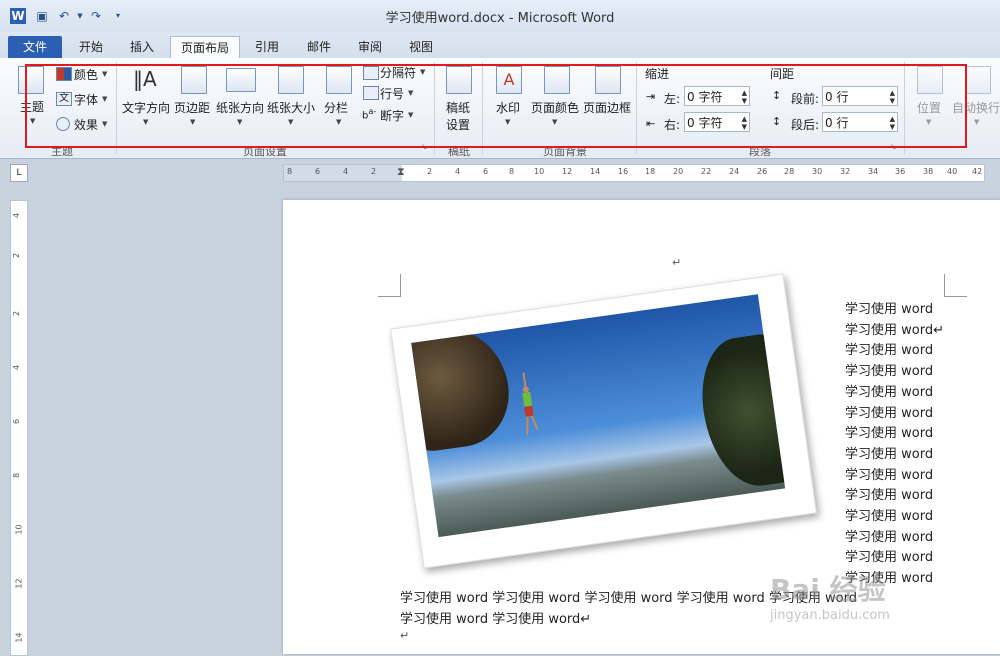  Describe the element at coordinates (205, 47) in the screenshot. I see `tab-page-layout: 页面布局` at that location.